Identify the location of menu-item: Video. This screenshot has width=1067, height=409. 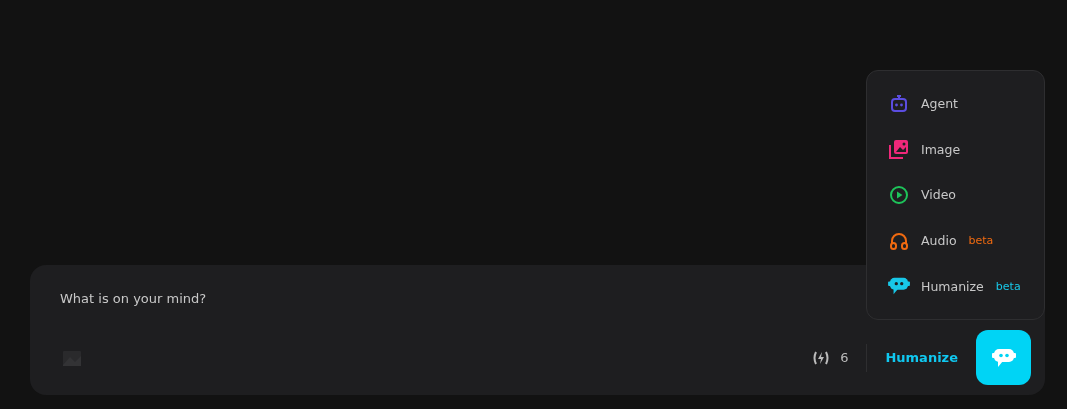
(965, 195).